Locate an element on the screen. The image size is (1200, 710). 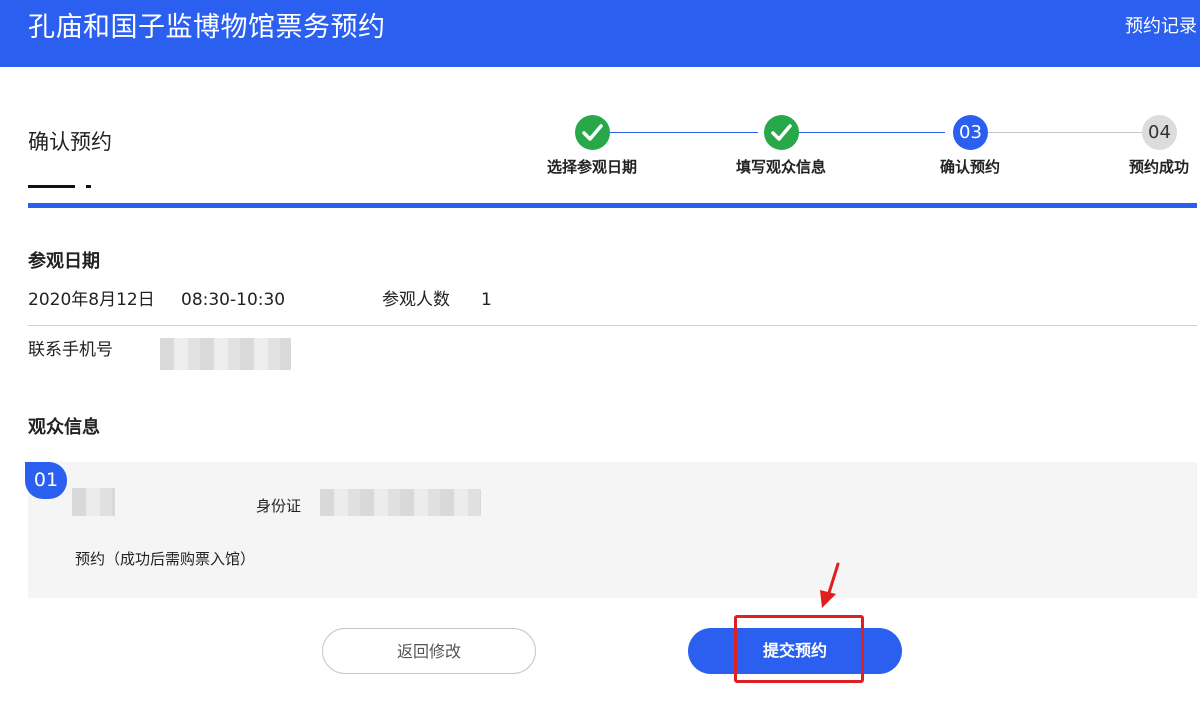
step-3-label: 确认预约 is located at coordinates (969, 167).